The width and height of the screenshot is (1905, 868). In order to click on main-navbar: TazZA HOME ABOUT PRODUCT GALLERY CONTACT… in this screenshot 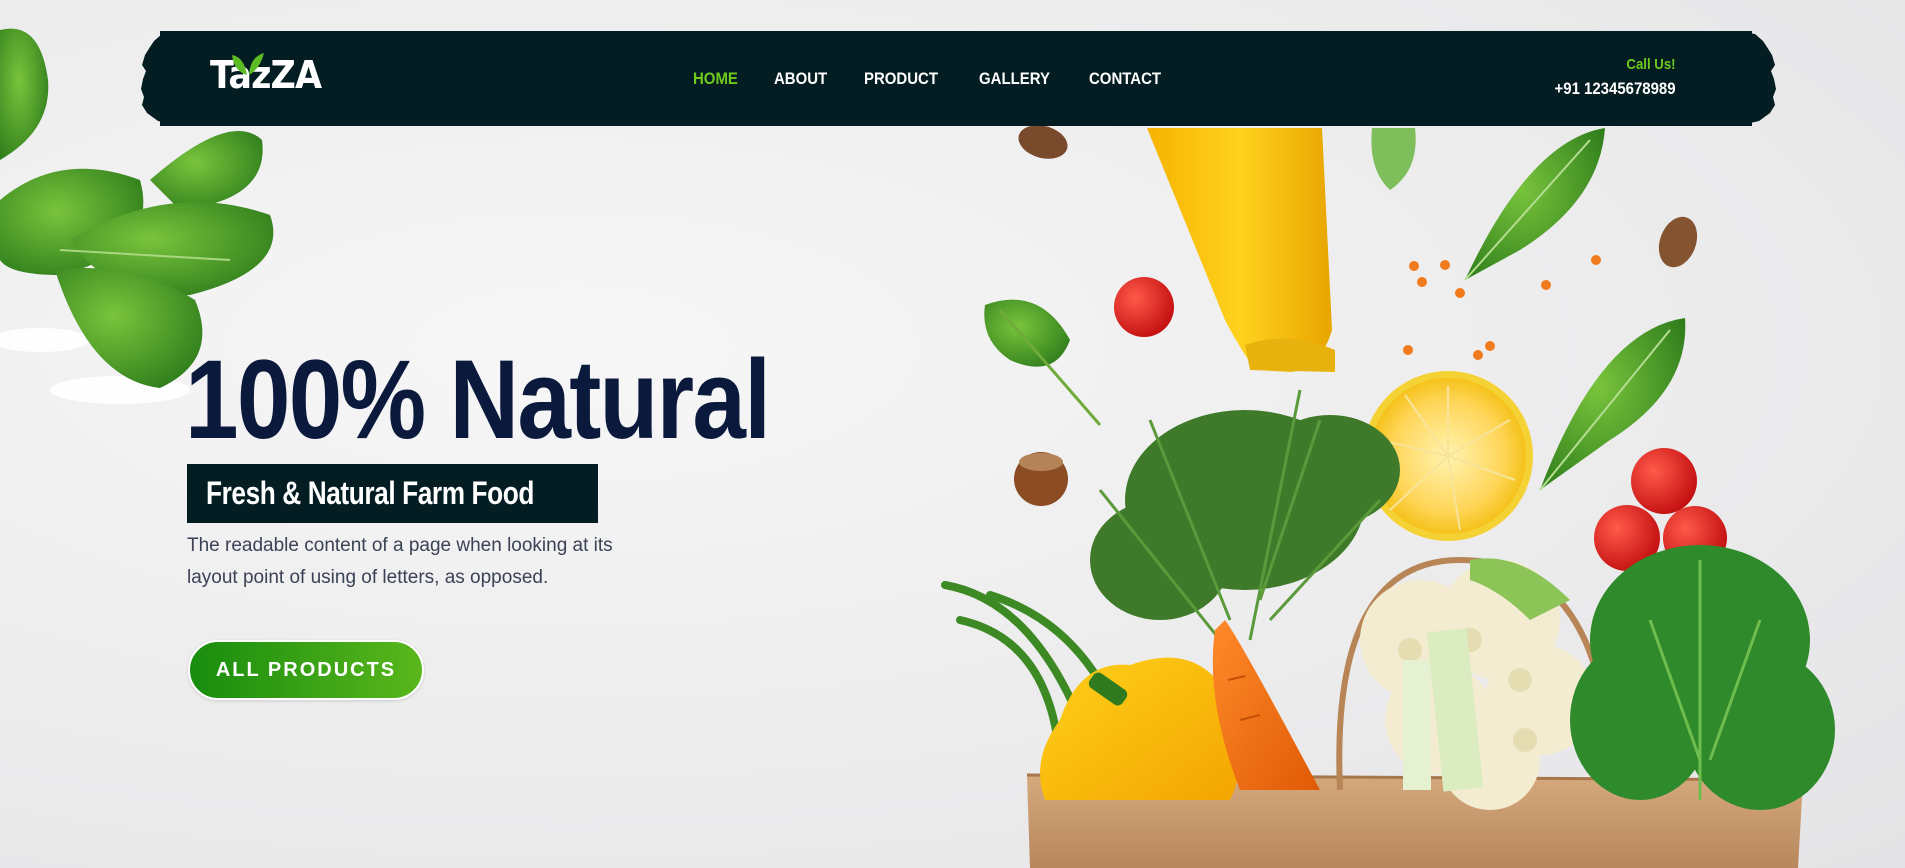, I will do `click(956, 78)`.